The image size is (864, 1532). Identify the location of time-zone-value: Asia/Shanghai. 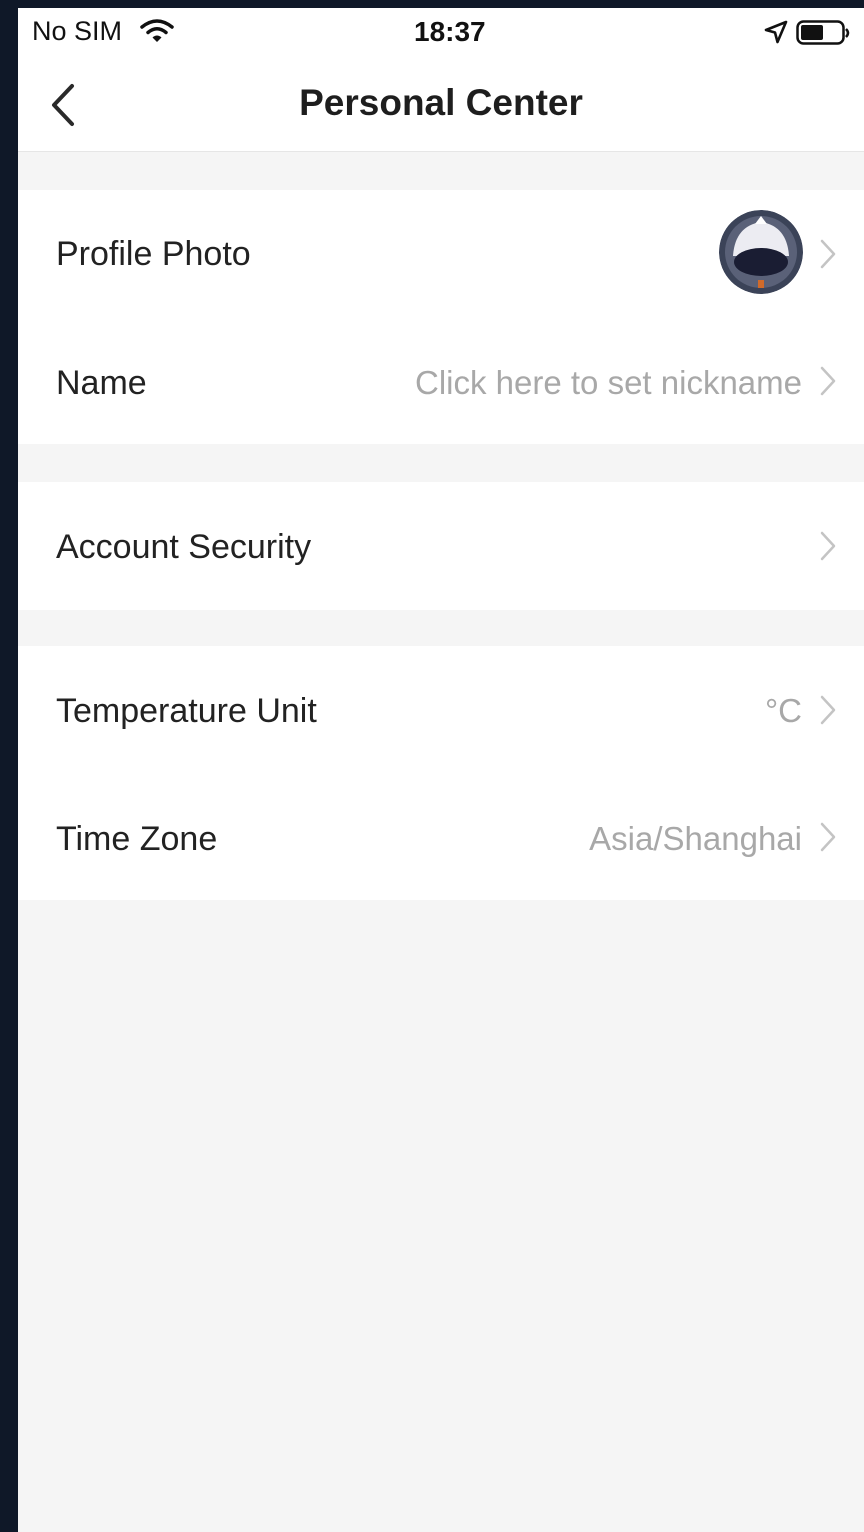
(695, 838).